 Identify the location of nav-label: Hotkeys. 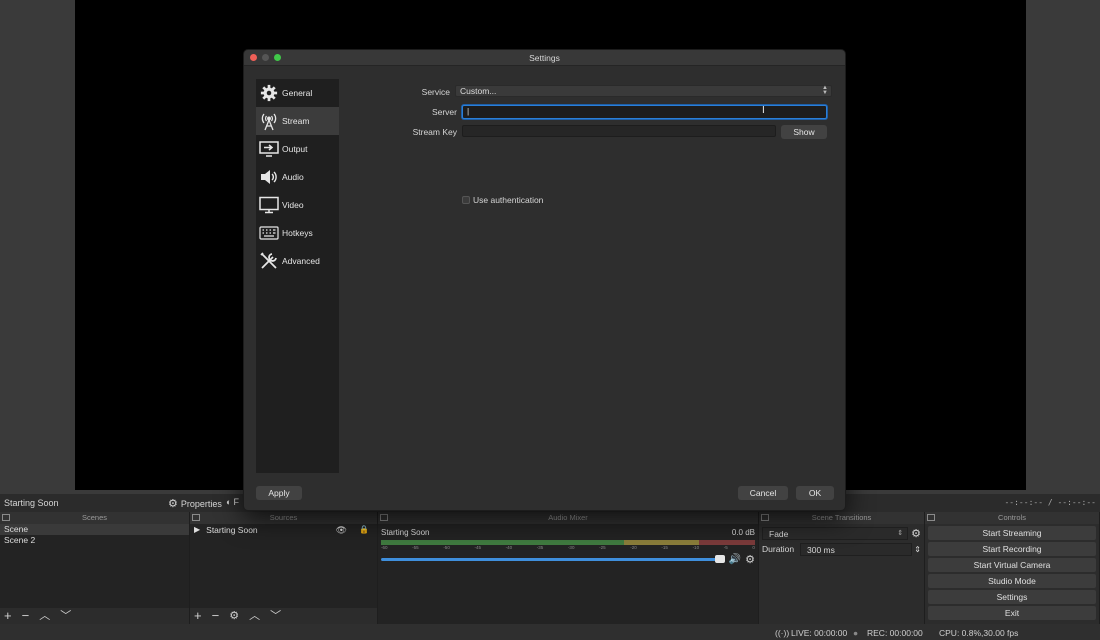
(297, 233).